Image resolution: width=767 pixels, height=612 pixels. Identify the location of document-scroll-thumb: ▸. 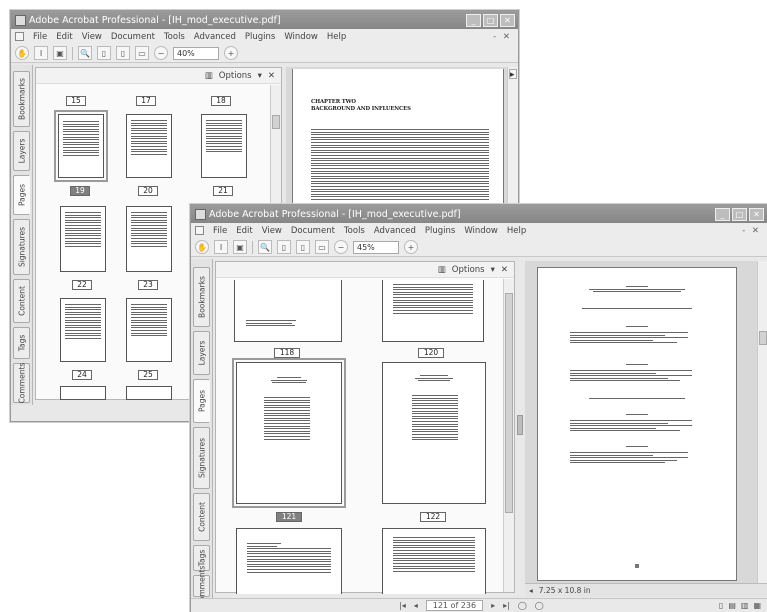
(513, 74).